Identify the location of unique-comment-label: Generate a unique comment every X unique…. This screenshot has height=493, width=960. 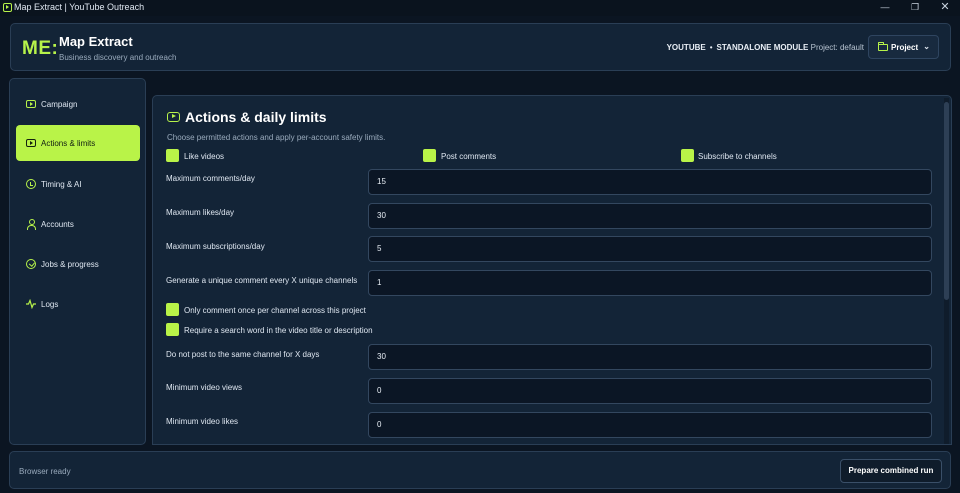
(262, 280).